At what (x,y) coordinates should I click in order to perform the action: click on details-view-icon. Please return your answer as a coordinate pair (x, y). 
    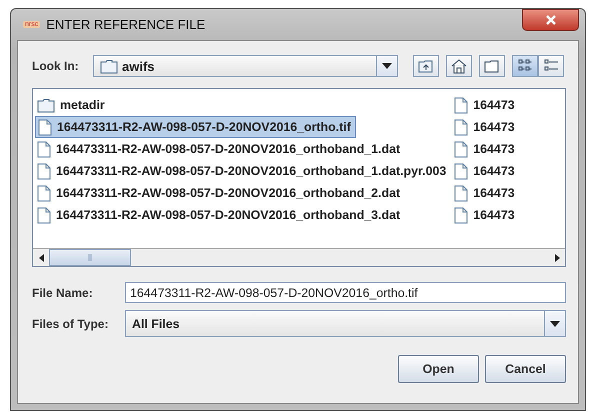
    Looking at the image, I should click on (551, 66).